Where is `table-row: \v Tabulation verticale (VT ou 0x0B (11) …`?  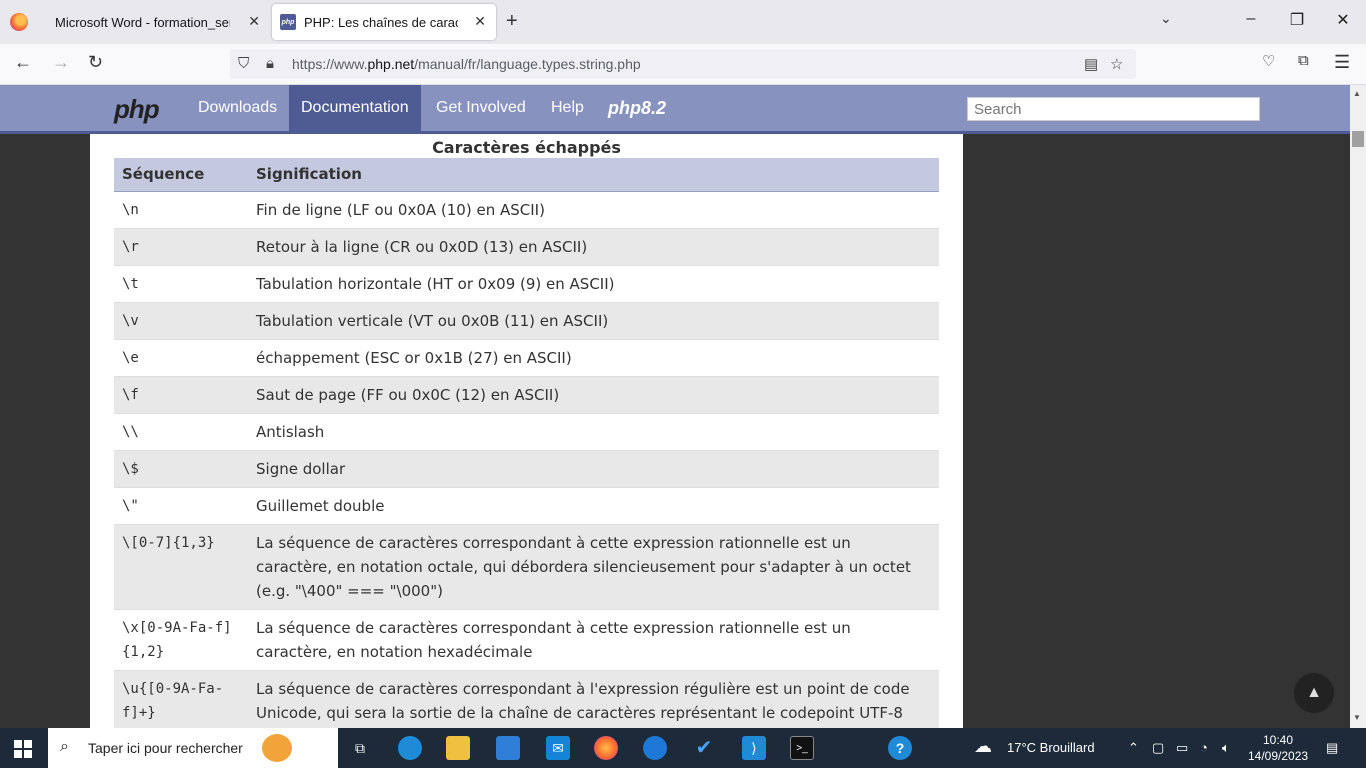
table-row: \v Tabulation verticale (VT ou 0x0B (11) … is located at coordinates (526, 321).